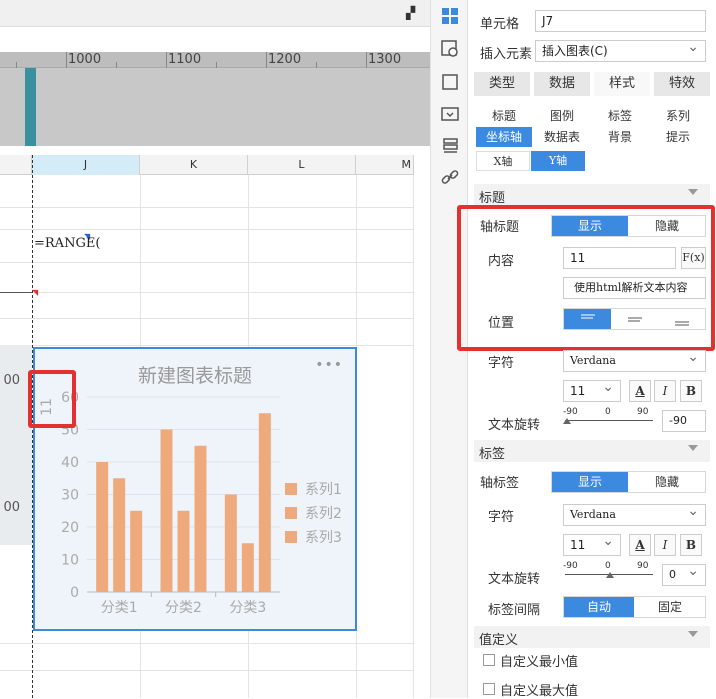 This screenshot has height=699, width=716. What do you see at coordinates (590, 482) in the screenshot?
I see `show-button: 显示` at bounding box center [590, 482].